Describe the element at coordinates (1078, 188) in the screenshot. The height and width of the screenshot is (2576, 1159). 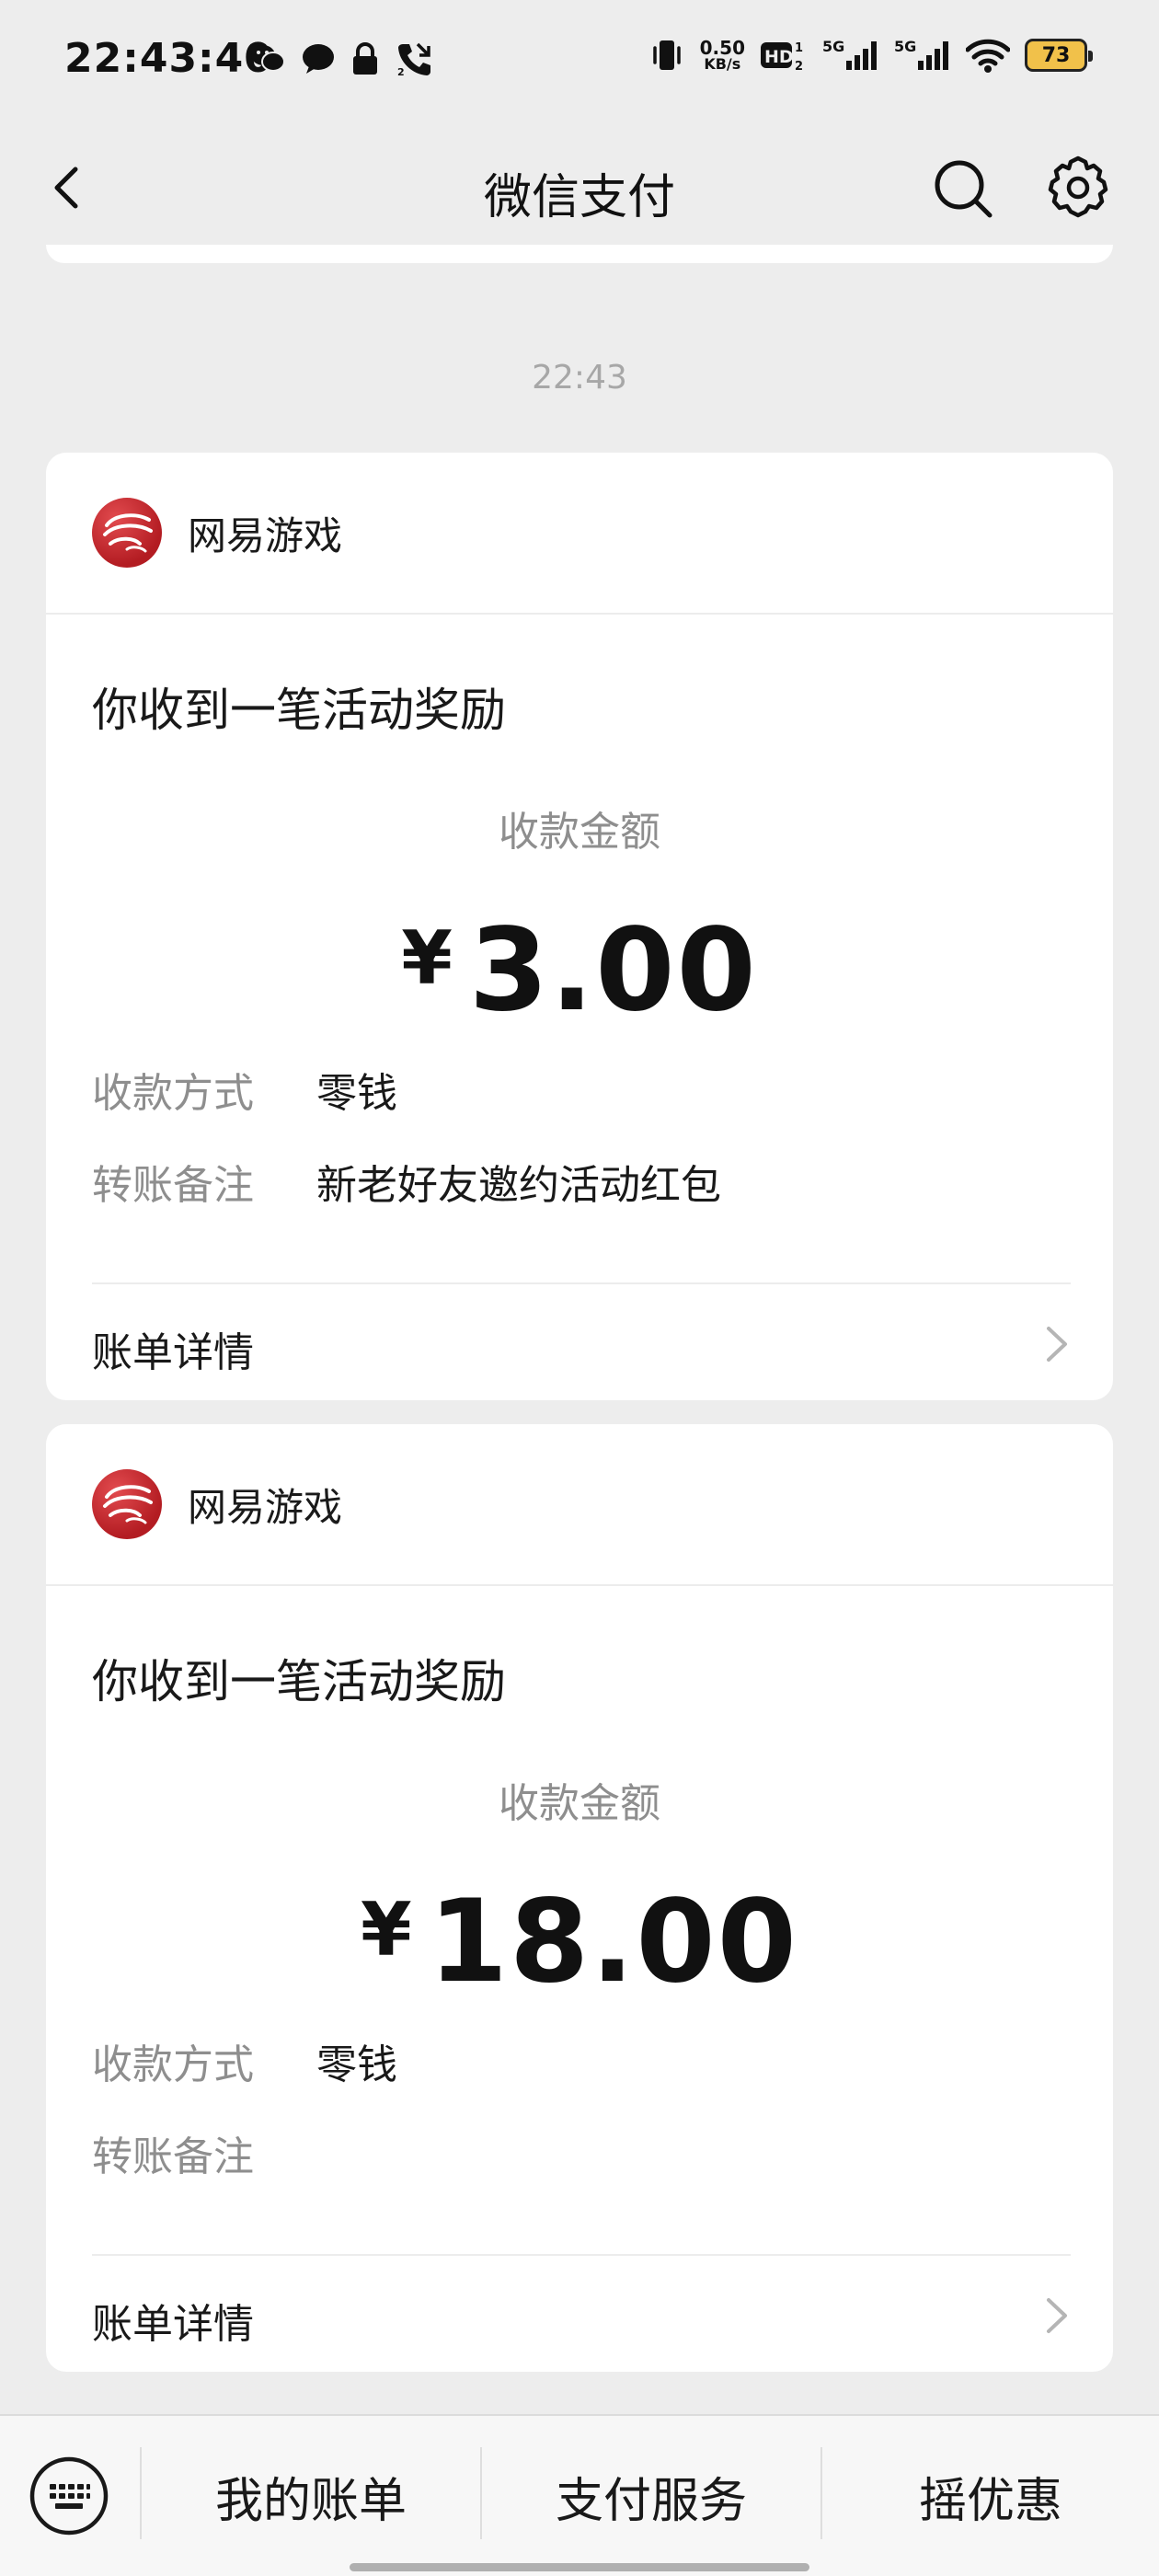
I see `gear-icon` at that location.